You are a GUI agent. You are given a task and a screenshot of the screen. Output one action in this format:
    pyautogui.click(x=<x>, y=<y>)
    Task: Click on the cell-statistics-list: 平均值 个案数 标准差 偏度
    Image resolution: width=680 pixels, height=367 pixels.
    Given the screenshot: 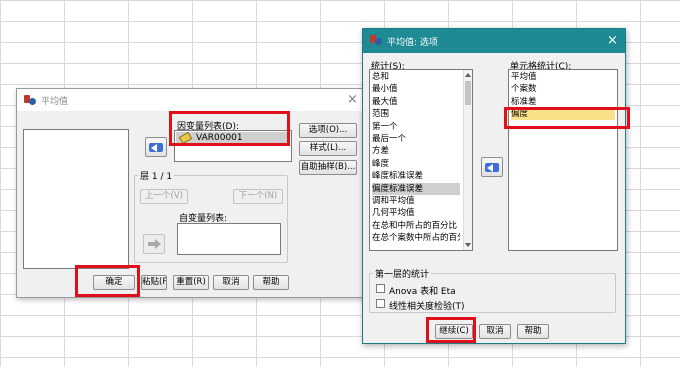 What is the action you would take?
    pyautogui.click(x=563, y=160)
    